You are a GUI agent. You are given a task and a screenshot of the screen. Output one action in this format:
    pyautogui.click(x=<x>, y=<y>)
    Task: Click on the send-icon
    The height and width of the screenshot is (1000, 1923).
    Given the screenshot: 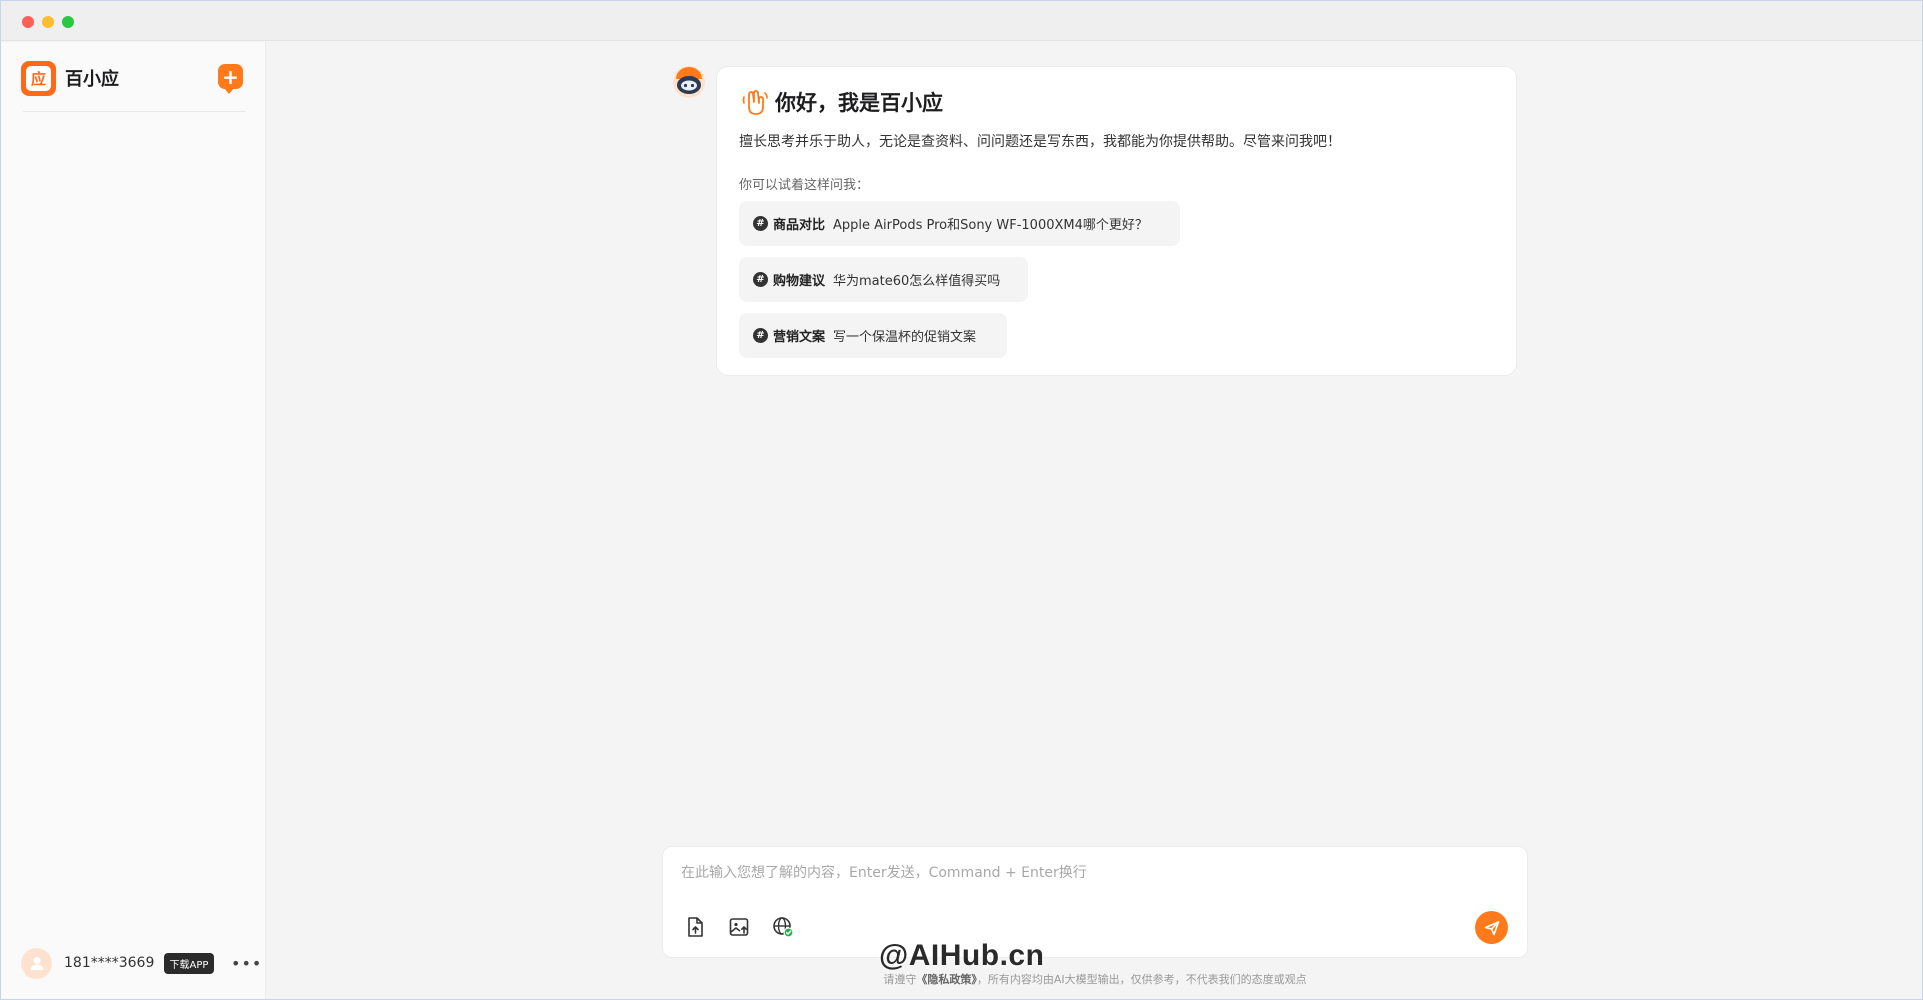 What is the action you would take?
    pyautogui.click(x=1491, y=927)
    